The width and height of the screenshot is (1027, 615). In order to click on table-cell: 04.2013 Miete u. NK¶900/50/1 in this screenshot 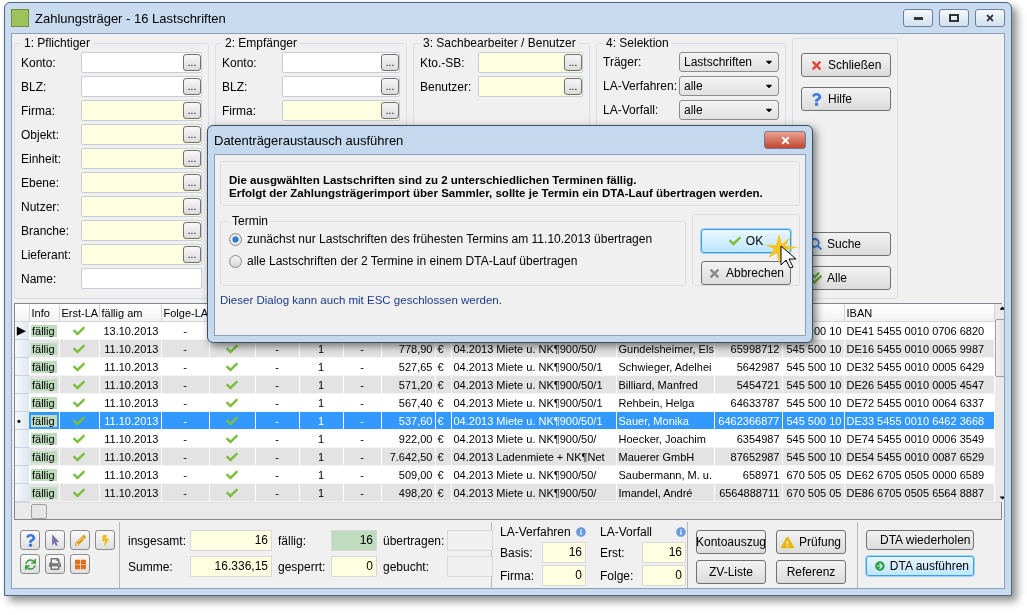, I will do `click(528, 420)`.